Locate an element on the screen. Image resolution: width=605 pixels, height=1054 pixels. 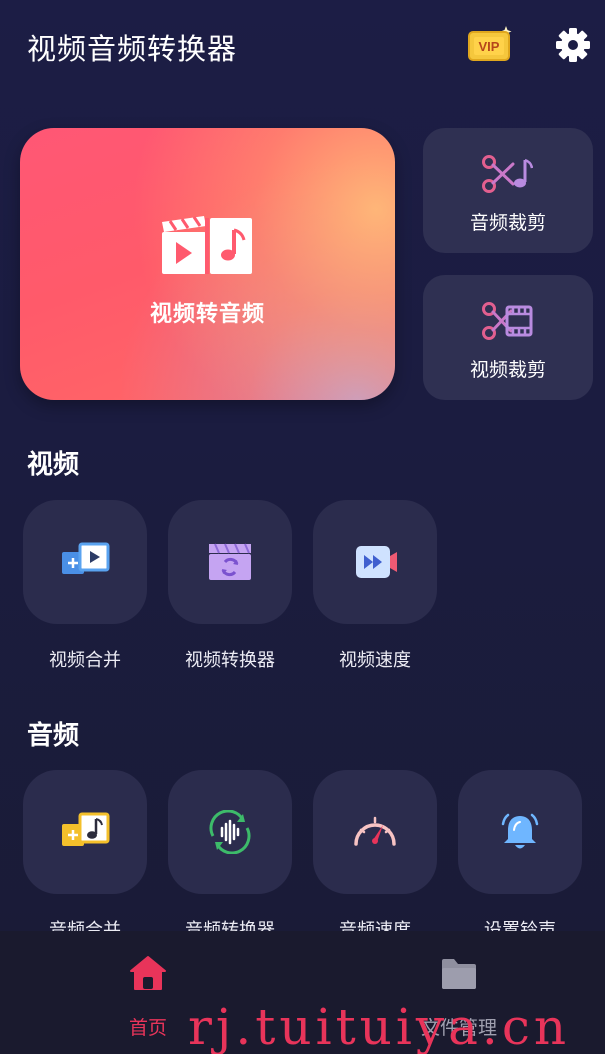
folder-icon is located at coordinates (459, 974).